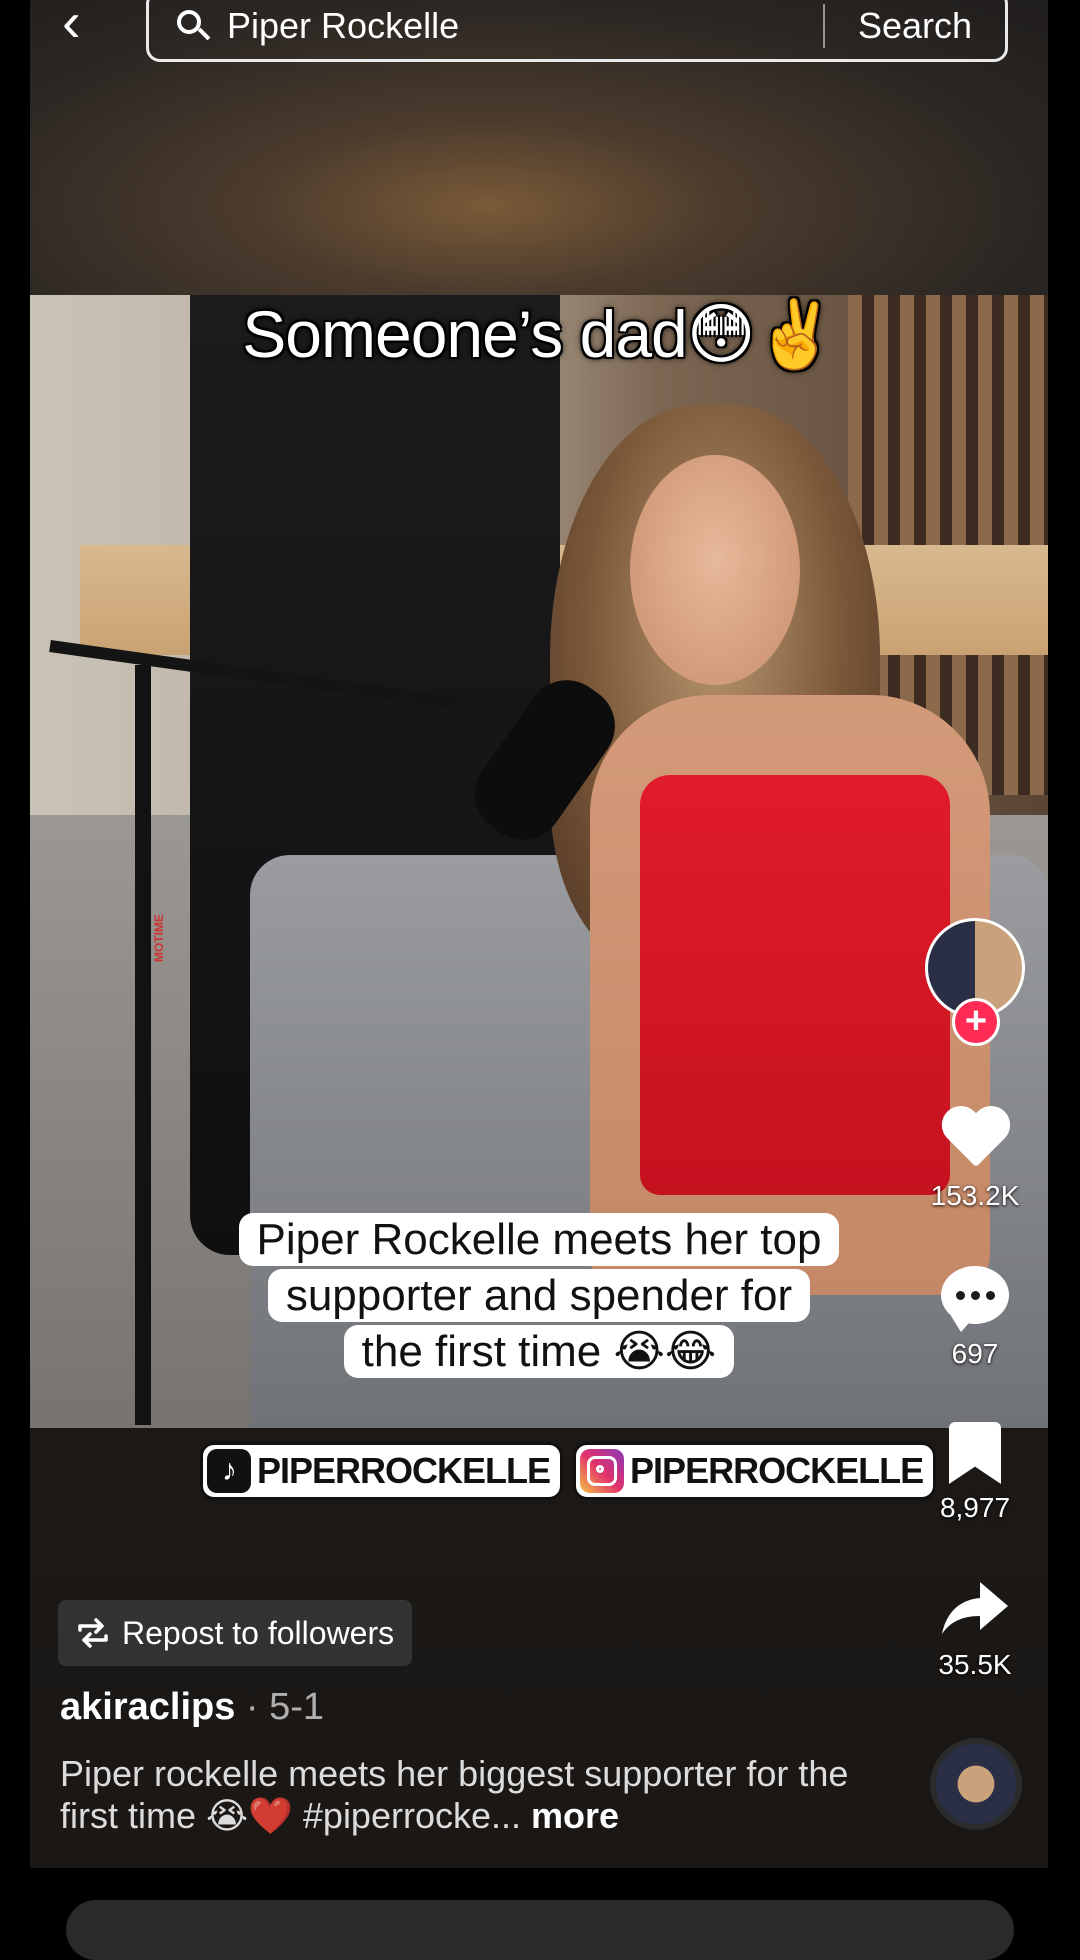  Describe the element at coordinates (602, 1471) in the screenshot. I see `instagram-logo-icon` at that location.